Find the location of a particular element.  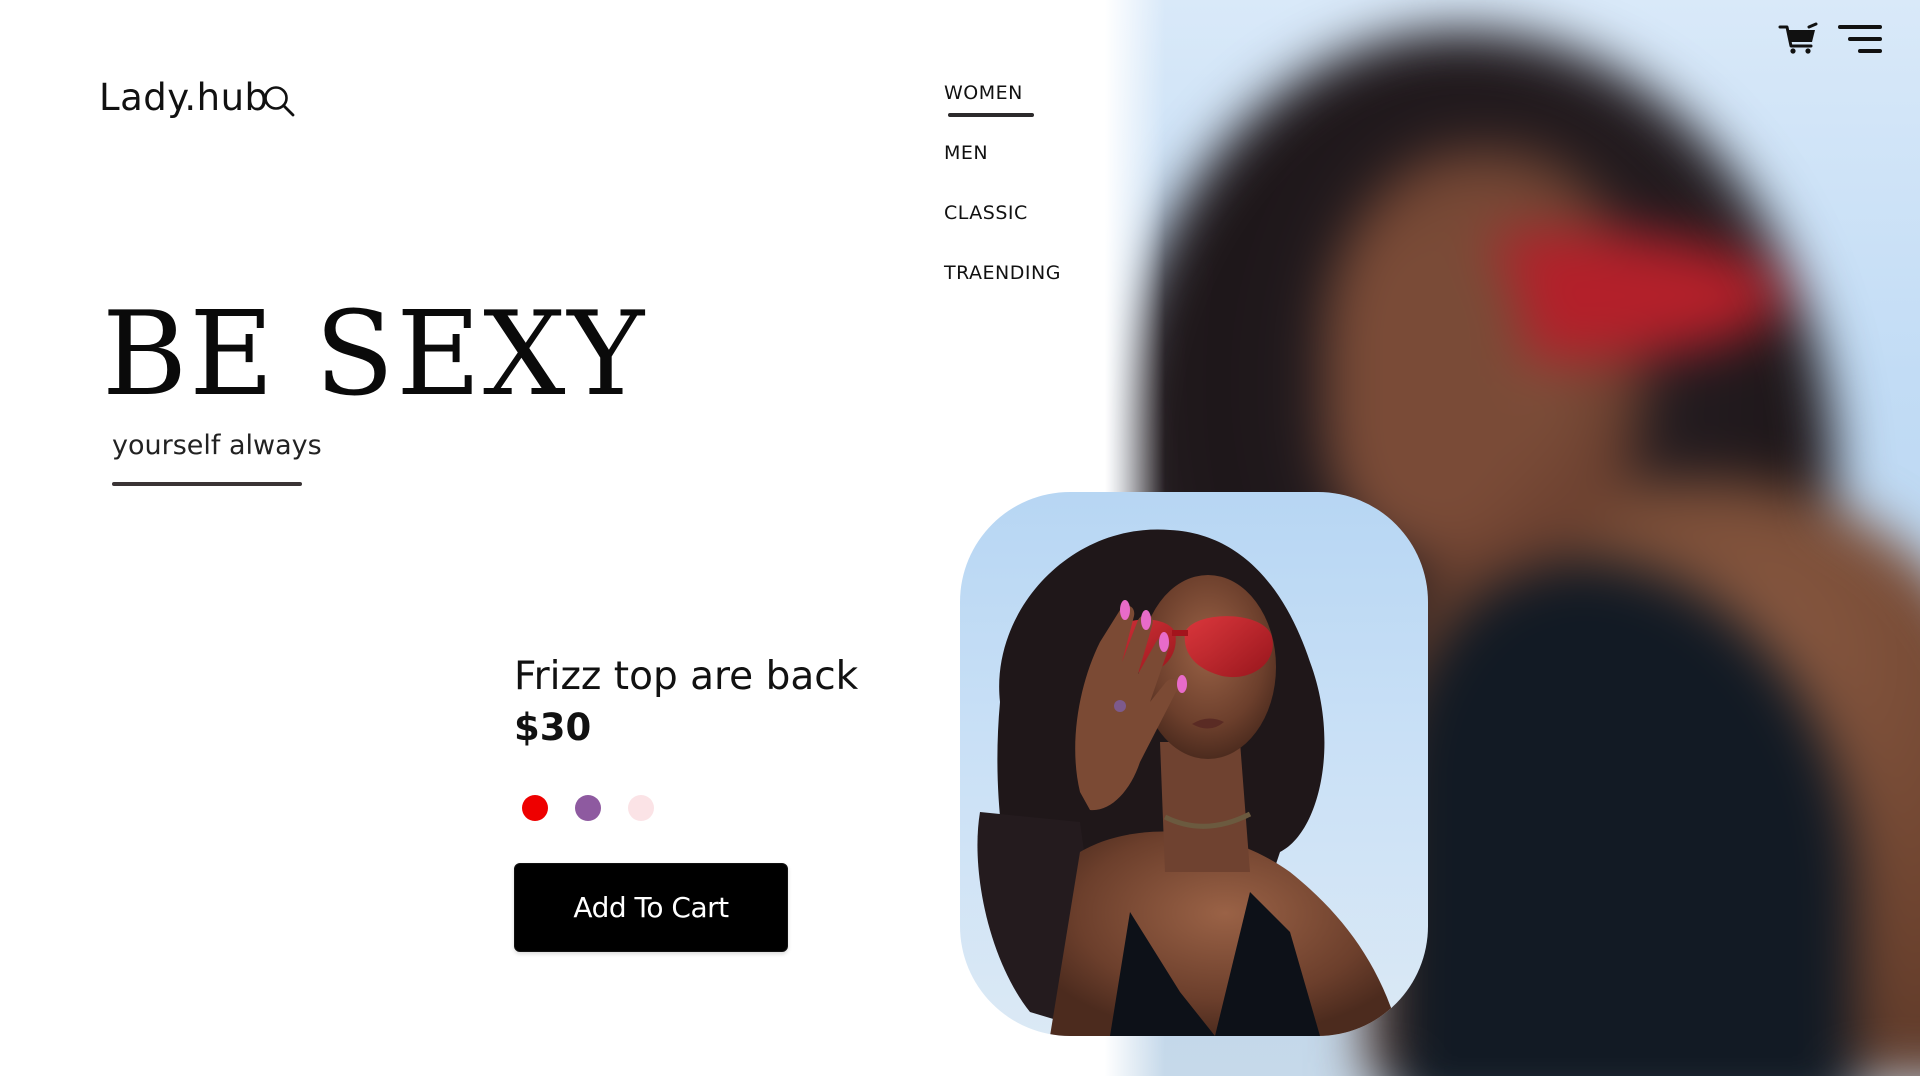

tagline-underline is located at coordinates (207, 484).